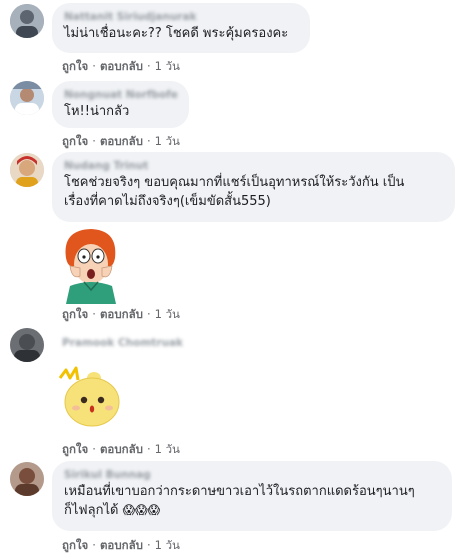 The image size is (474, 559). I want to click on yellow-character-sticker-icon, so click(89, 396).